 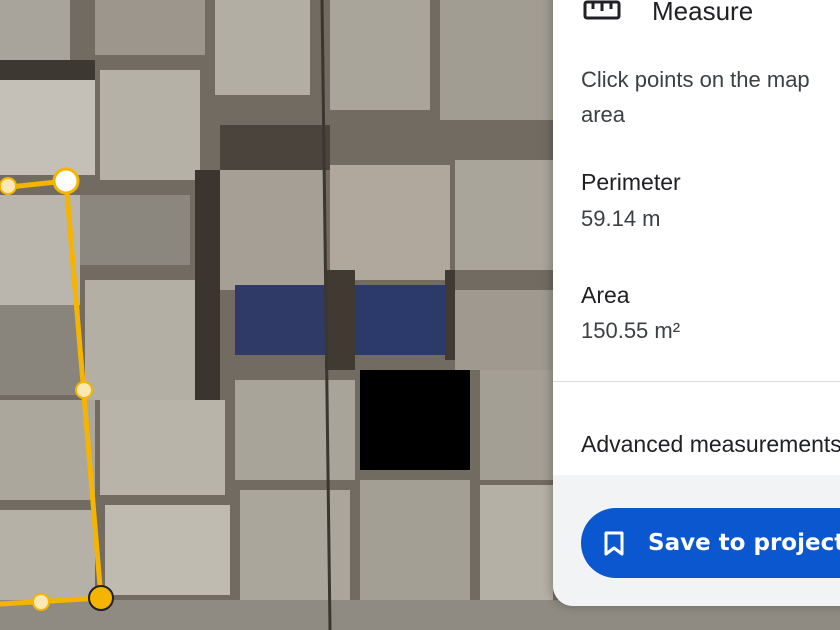 I want to click on panel-title: Measure, so click(x=703, y=13).